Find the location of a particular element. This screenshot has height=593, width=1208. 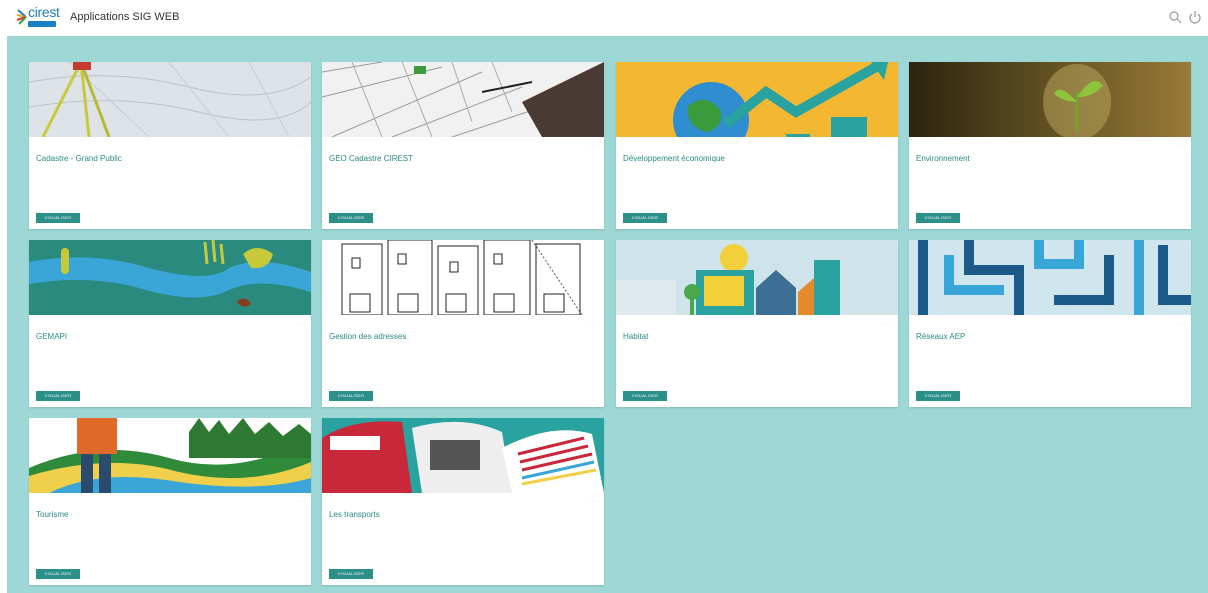

card-title: GEO Cadastre CIREST is located at coordinates (371, 158).